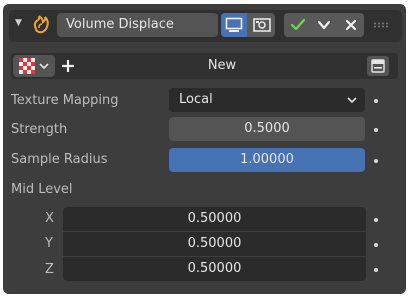 The height and width of the screenshot is (297, 410). I want to click on texture-mapping-dropdown: Local, so click(267, 100).